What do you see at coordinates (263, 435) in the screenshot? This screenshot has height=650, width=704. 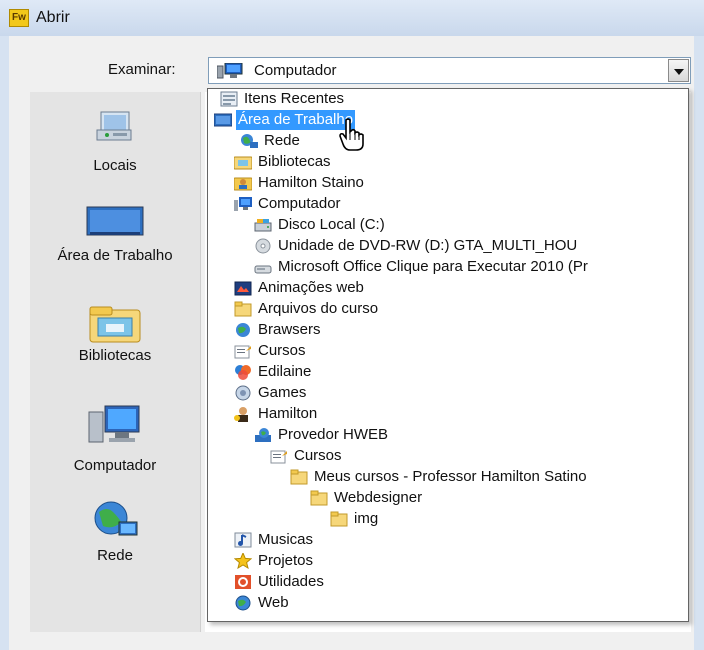 I see `web-globe-icon` at bounding box center [263, 435].